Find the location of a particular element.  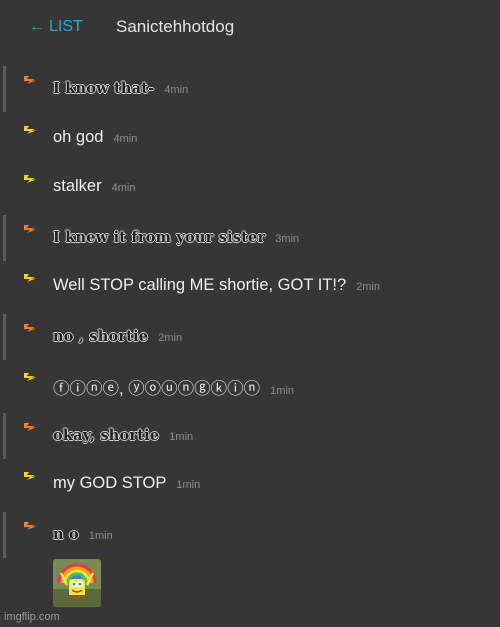

back-to-list-link: ← LIST is located at coordinates (56, 27).